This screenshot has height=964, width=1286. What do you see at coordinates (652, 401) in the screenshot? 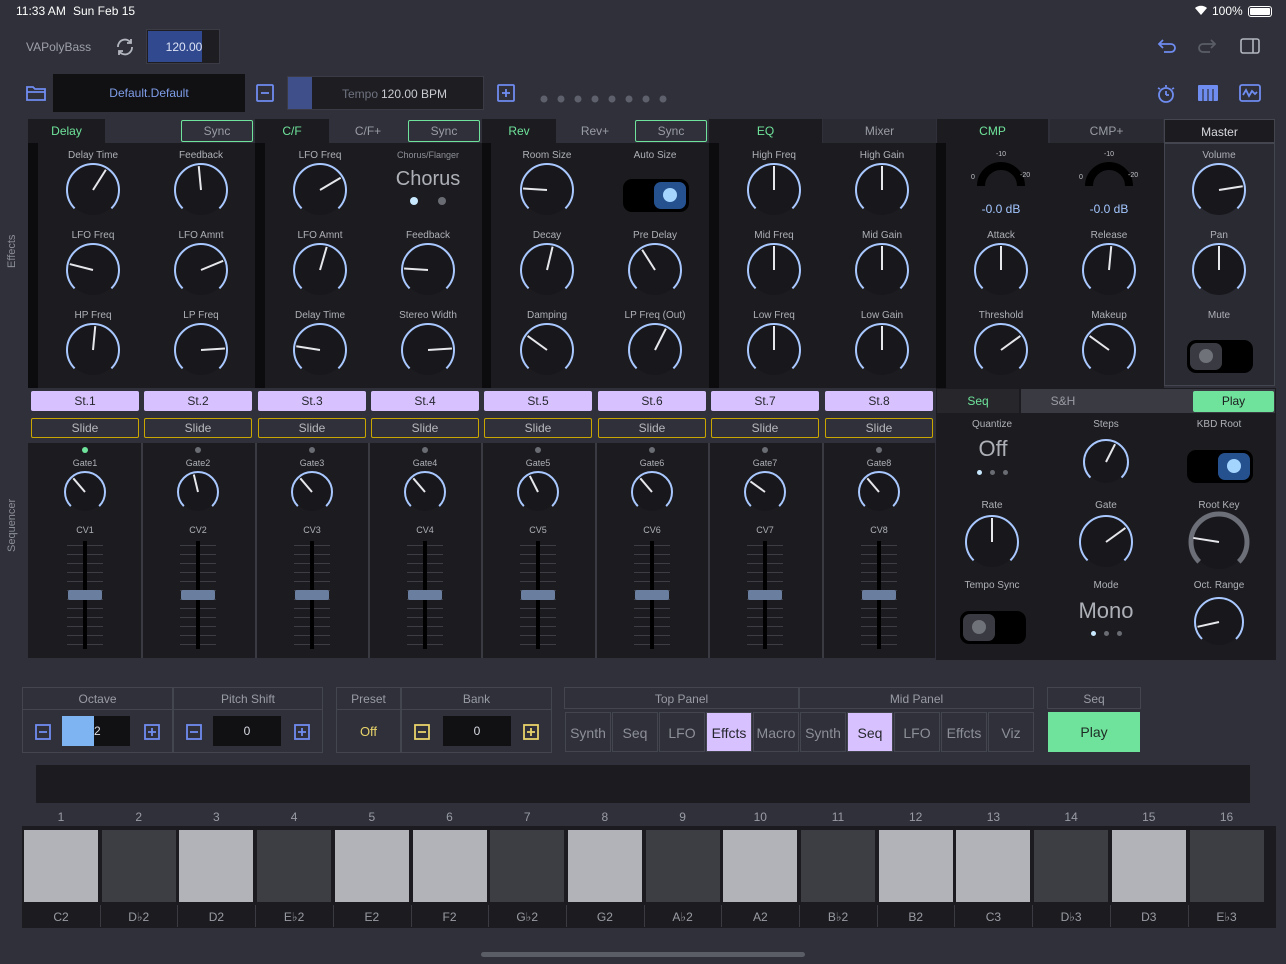
I see `step-button-6: St.6` at bounding box center [652, 401].